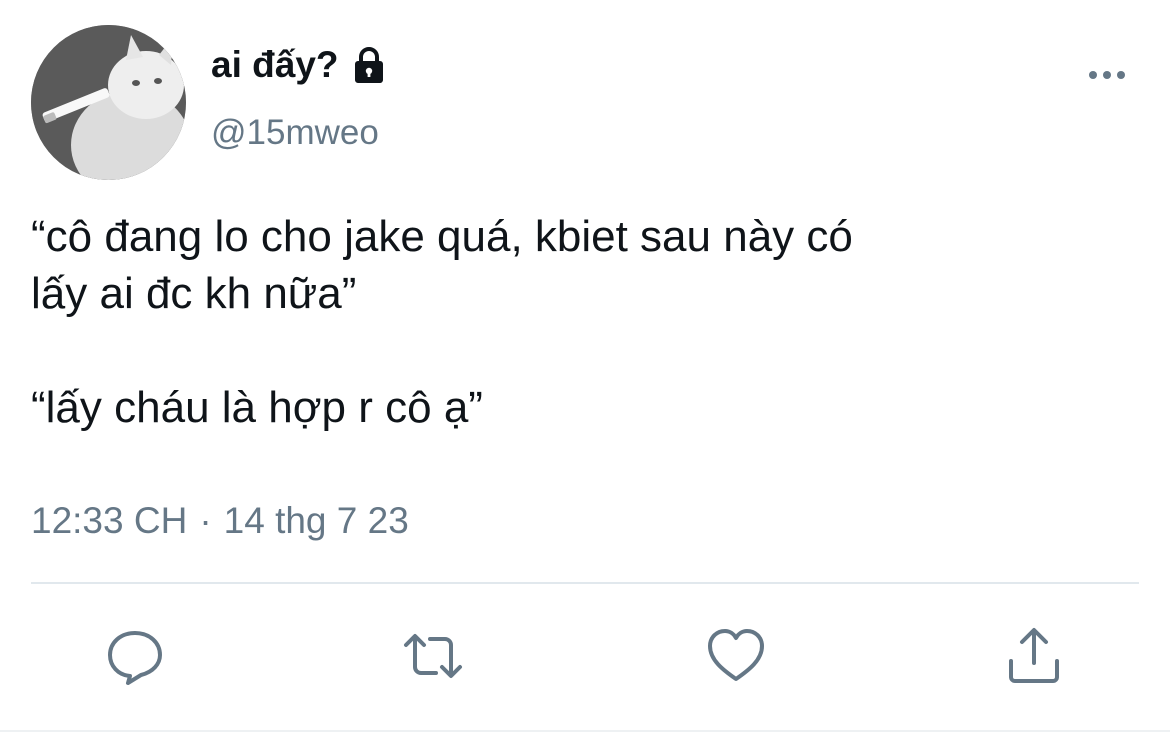 This screenshot has height=747, width=1170. Describe the element at coordinates (585, 731) in the screenshot. I see `bottom-divider` at that location.